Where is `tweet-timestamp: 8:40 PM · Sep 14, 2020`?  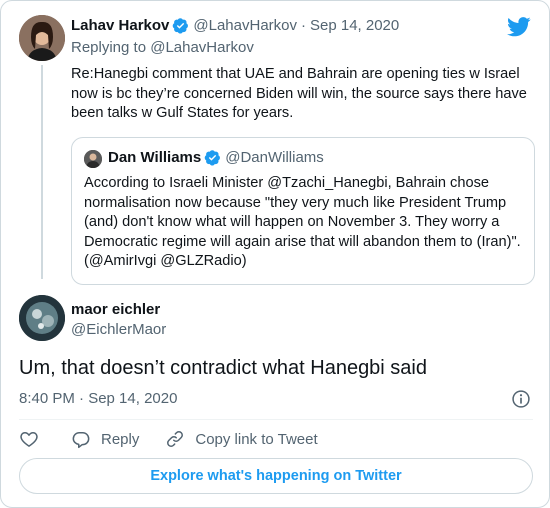 tweet-timestamp: 8:40 PM · Sep 14, 2020 is located at coordinates (98, 398).